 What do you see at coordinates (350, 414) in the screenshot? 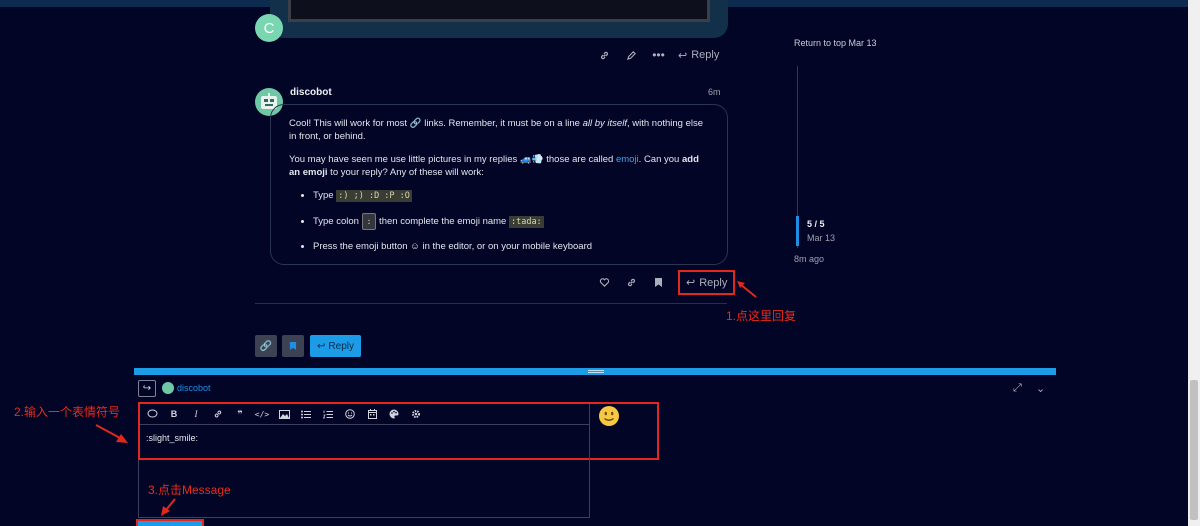
I see `emoji-icon` at bounding box center [350, 414].